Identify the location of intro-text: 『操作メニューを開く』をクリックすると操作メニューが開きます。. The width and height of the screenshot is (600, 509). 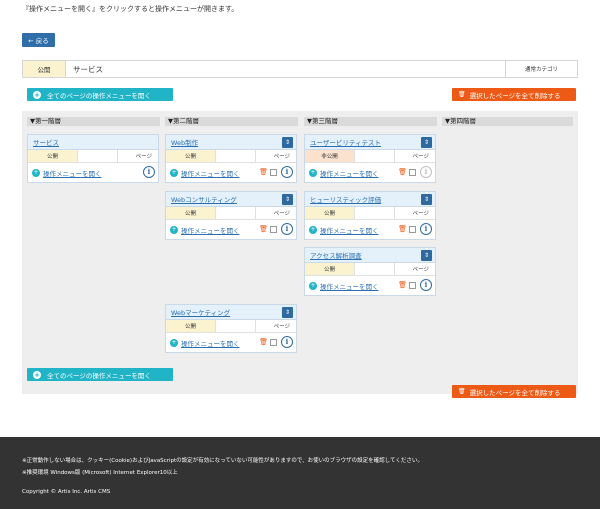
(130, 9).